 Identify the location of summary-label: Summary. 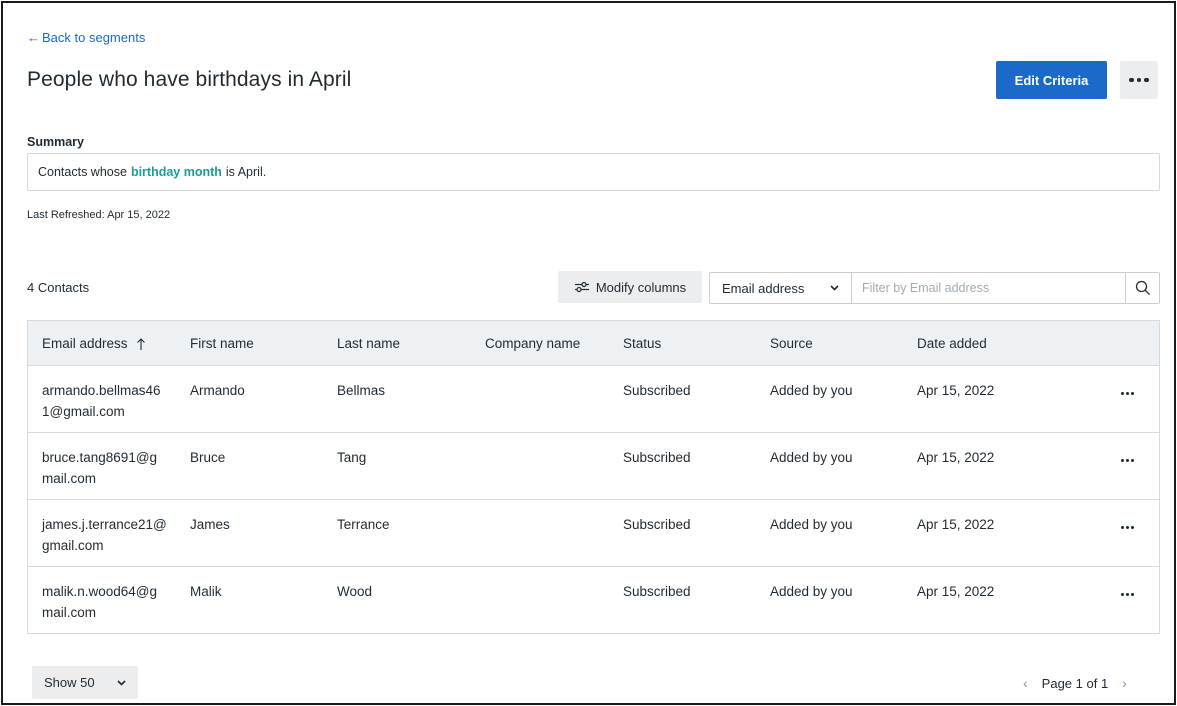
(55, 142).